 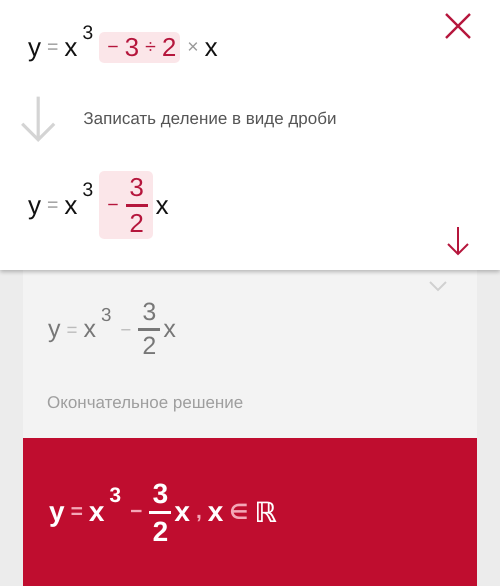 What do you see at coordinates (198, 512) in the screenshot?
I see `math-operator: ,` at bounding box center [198, 512].